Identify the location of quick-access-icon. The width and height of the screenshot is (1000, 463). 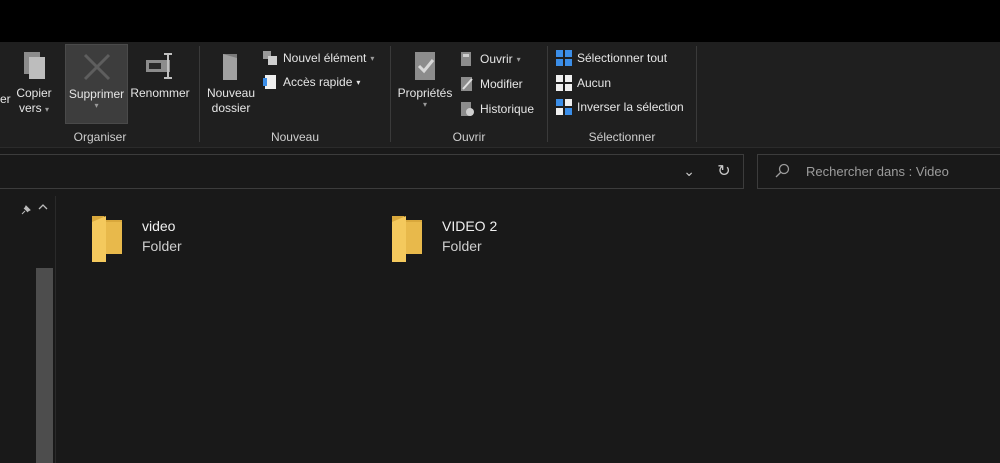
(269, 82).